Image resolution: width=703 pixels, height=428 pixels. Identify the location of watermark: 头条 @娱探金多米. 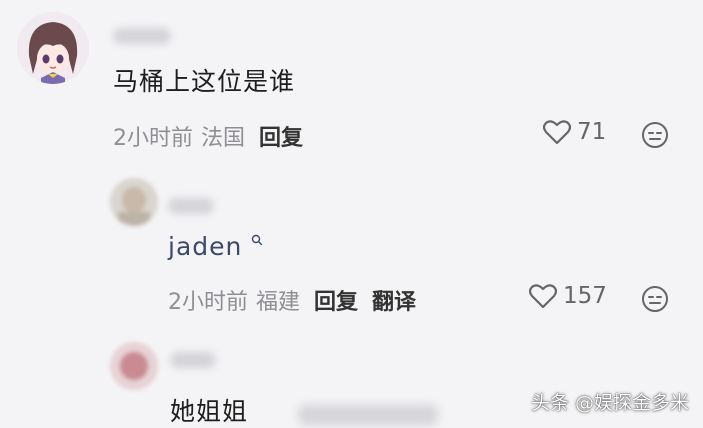
(609, 403).